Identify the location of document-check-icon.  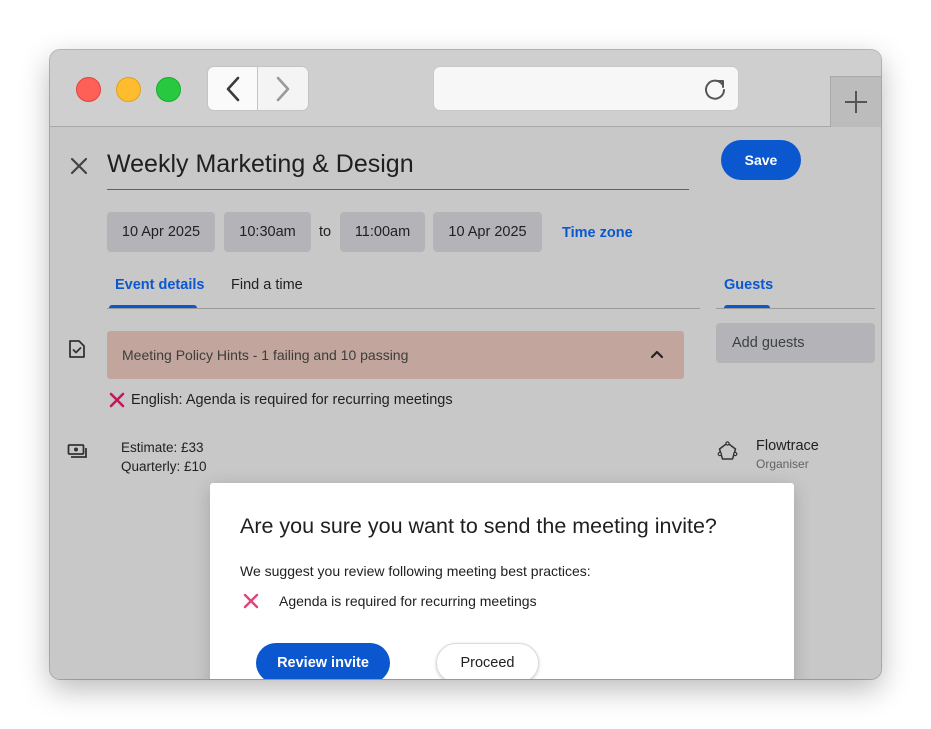
(77, 349).